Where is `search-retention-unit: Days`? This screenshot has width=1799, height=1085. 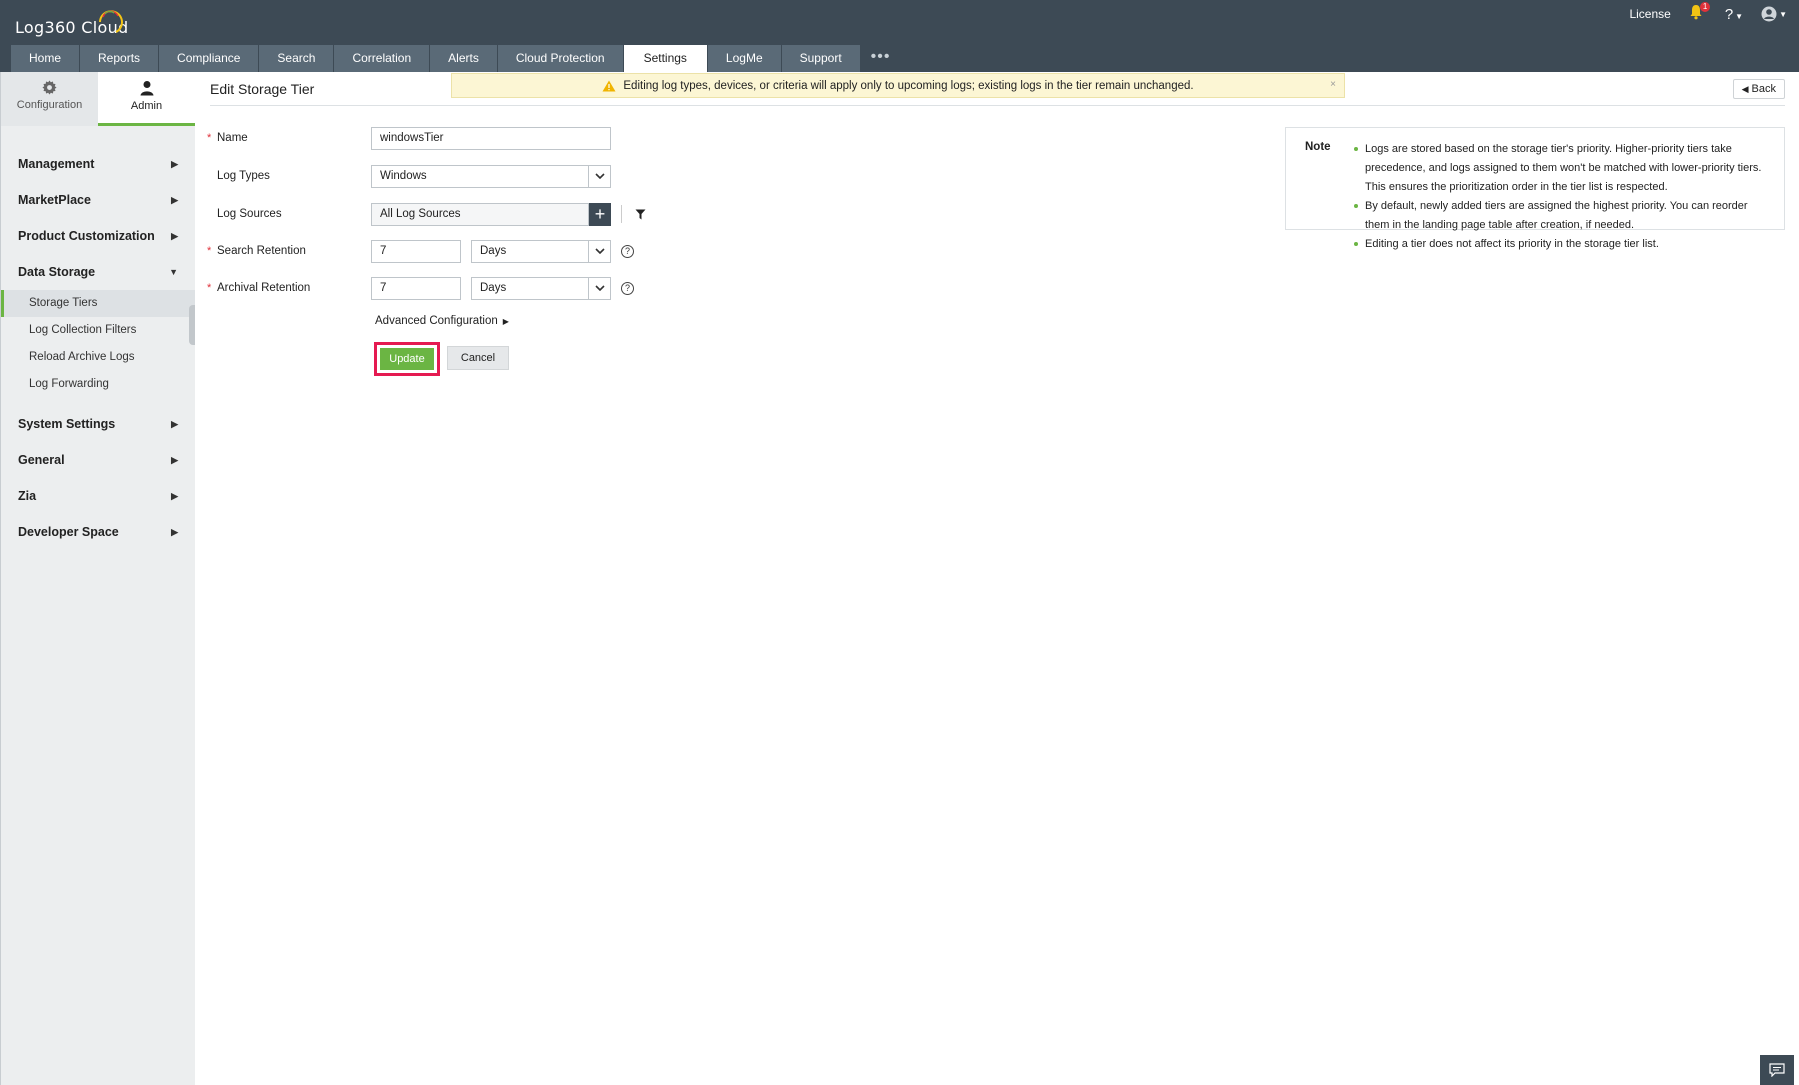 search-retention-unit: Days is located at coordinates (493, 250).